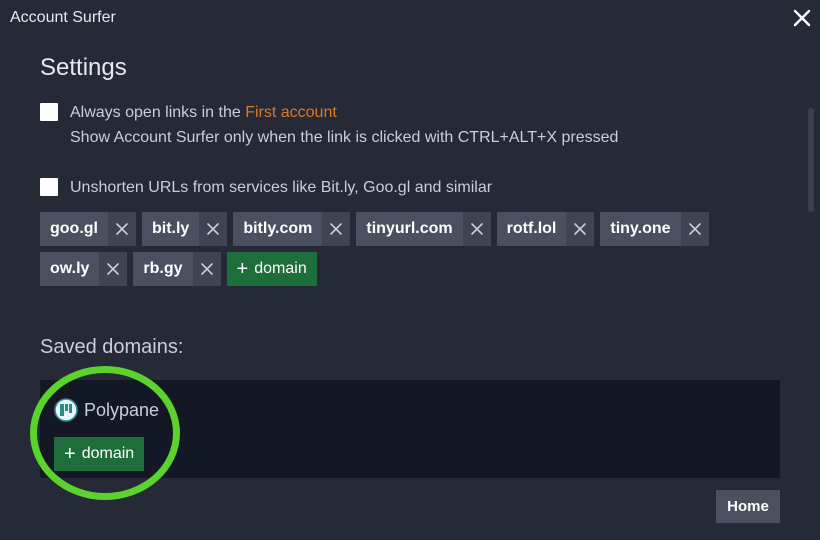  What do you see at coordinates (49, 112) in the screenshot?
I see `always-open-checkbox` at bounding box center [49, 112].